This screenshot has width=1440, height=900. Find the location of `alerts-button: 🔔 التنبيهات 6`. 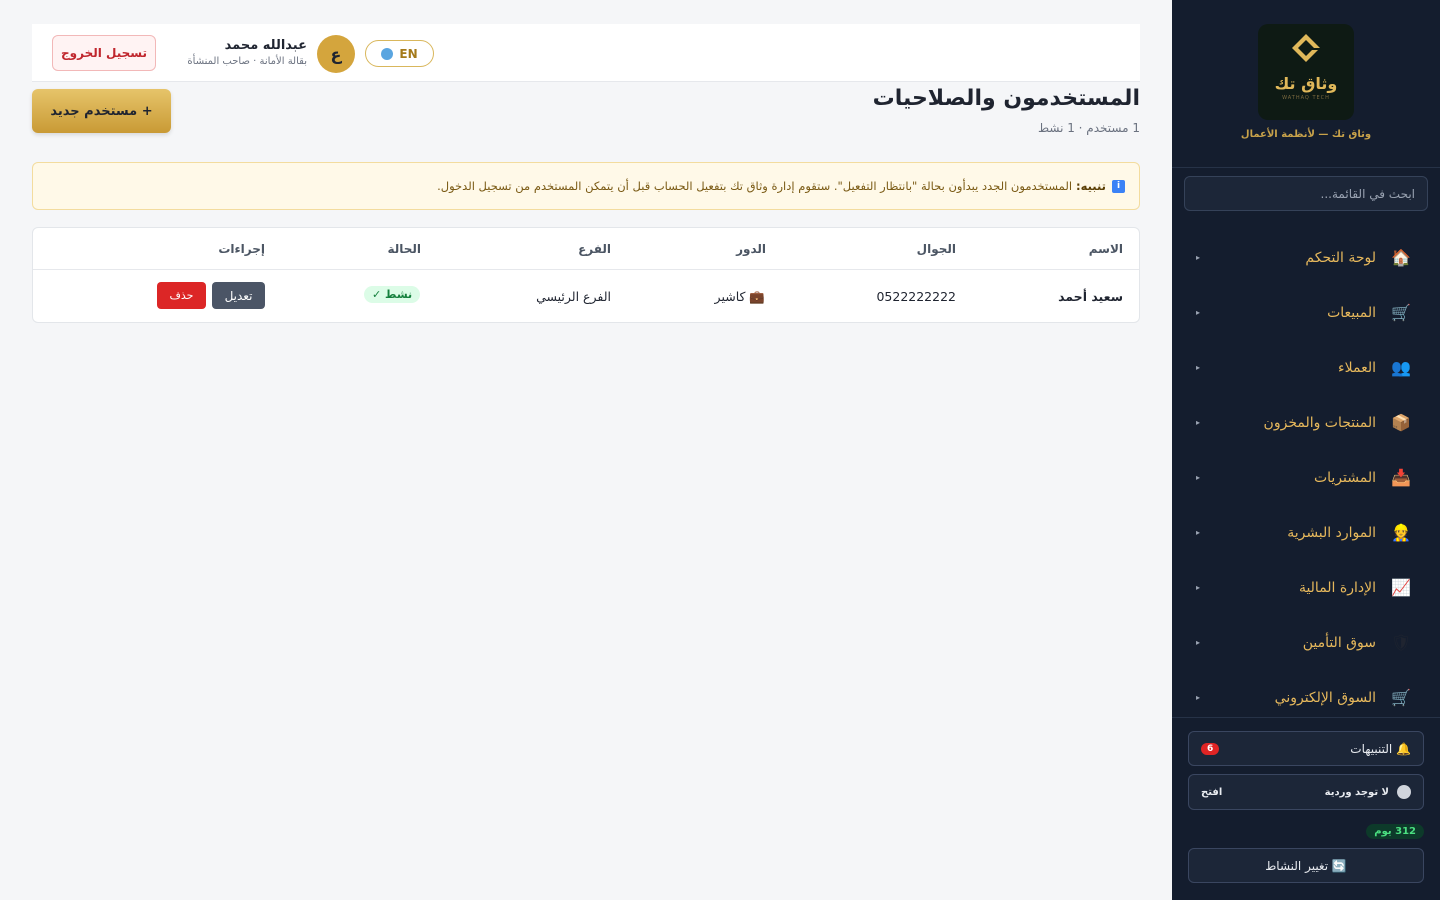

alerts-button: 🔔 التنبيهات 6 is located at coordinates (1306, 748).